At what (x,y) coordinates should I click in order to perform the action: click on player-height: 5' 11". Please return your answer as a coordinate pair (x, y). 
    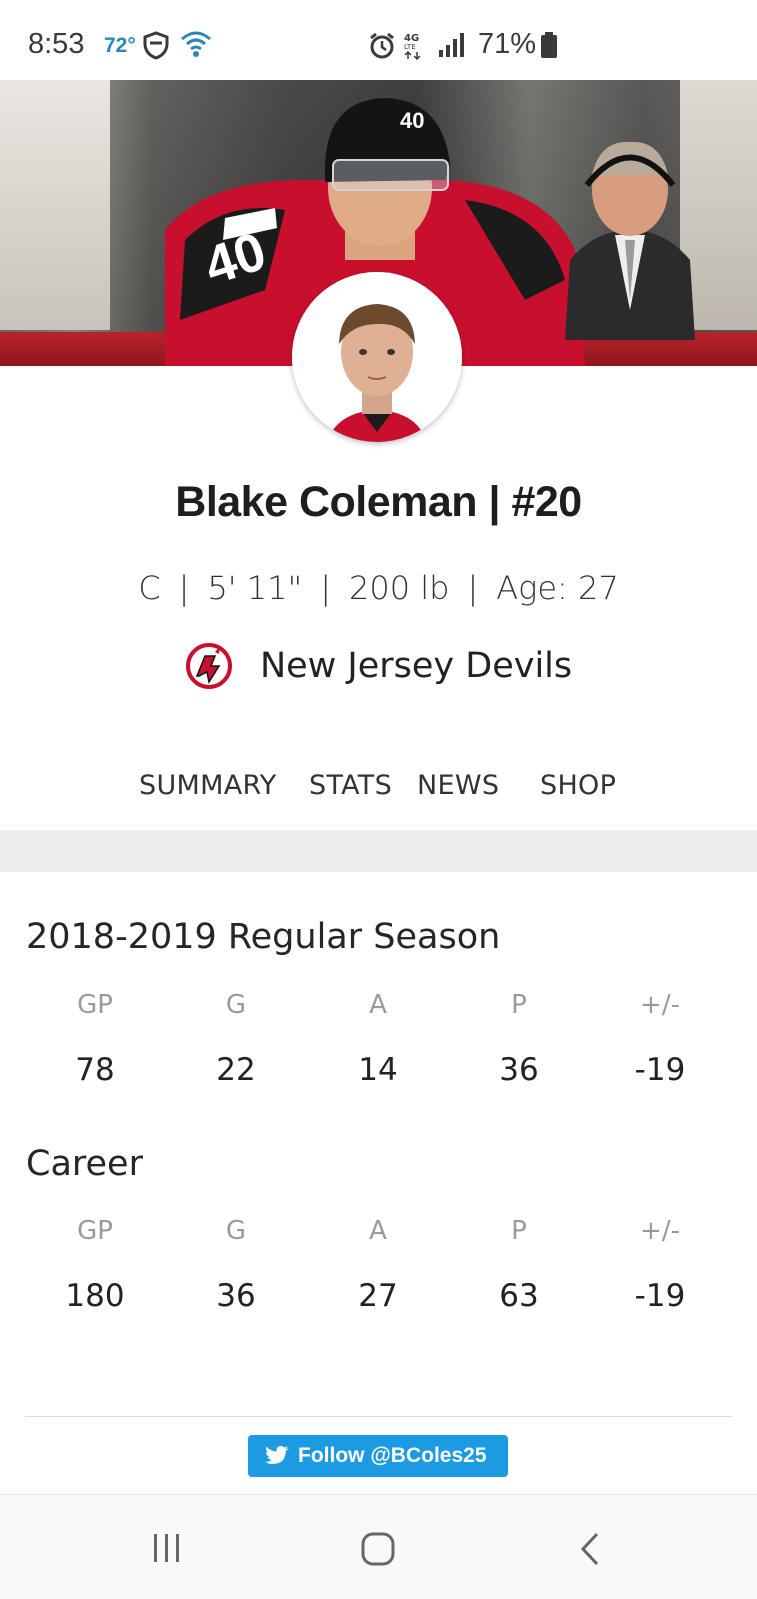
    Looking at the image, I should click on (255, 588).